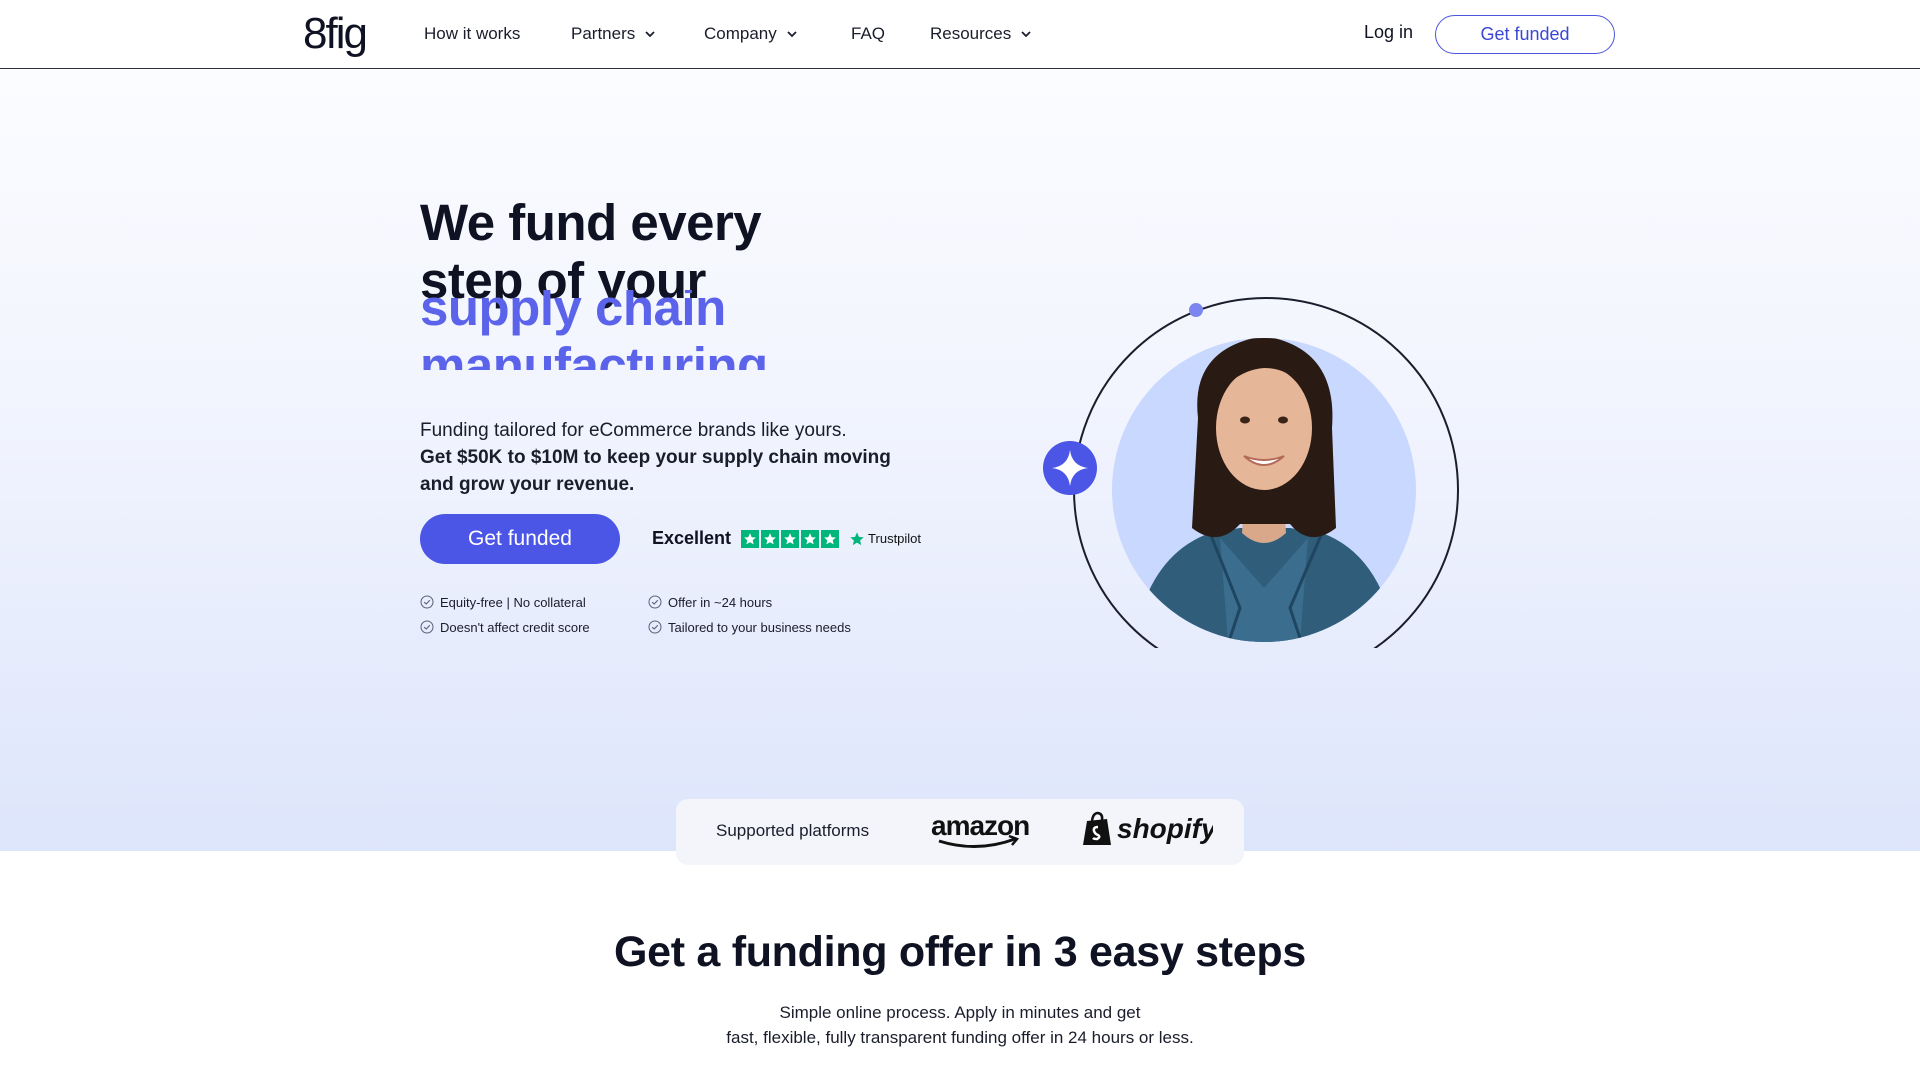 The width and height of the screenshot is (1920, 1080). What do you see at coordinates (692, 538) in the screenshot?
I see `trustpilot-rating-label: Excellent` at bounding box center [692, 538].